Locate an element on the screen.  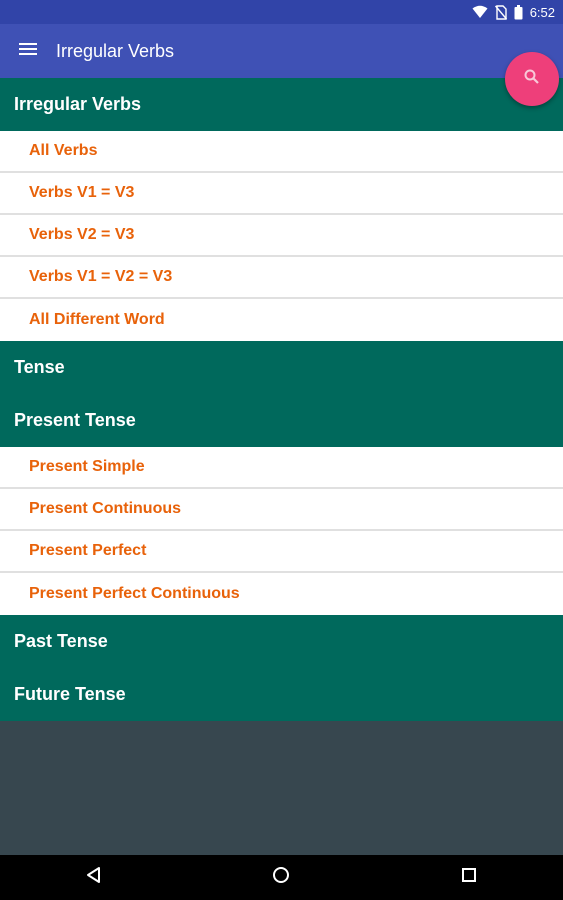
menu-button is located at coordinates (28, 51).